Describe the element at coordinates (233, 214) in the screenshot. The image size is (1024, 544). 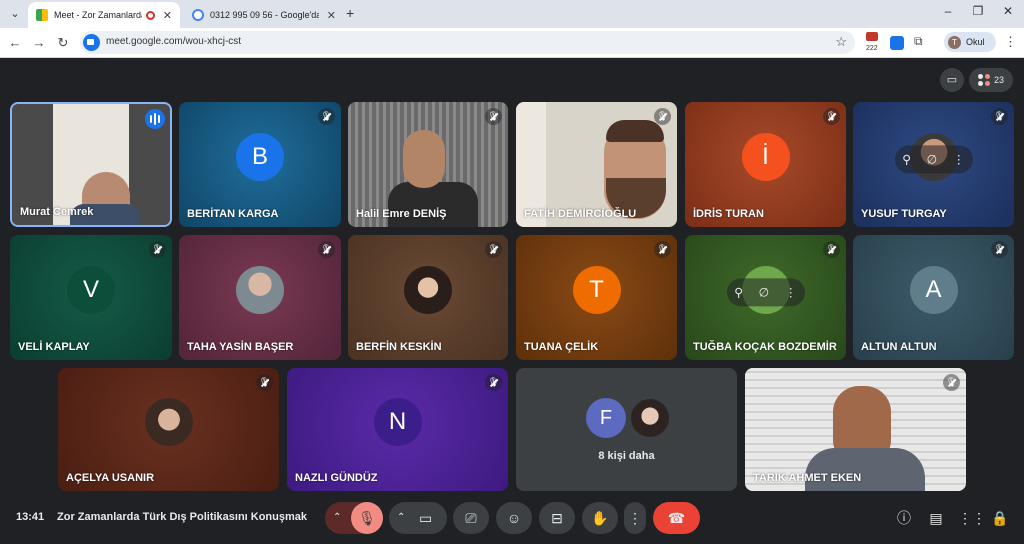
I see `participant-name: BERİTAN KARGA` at that location.